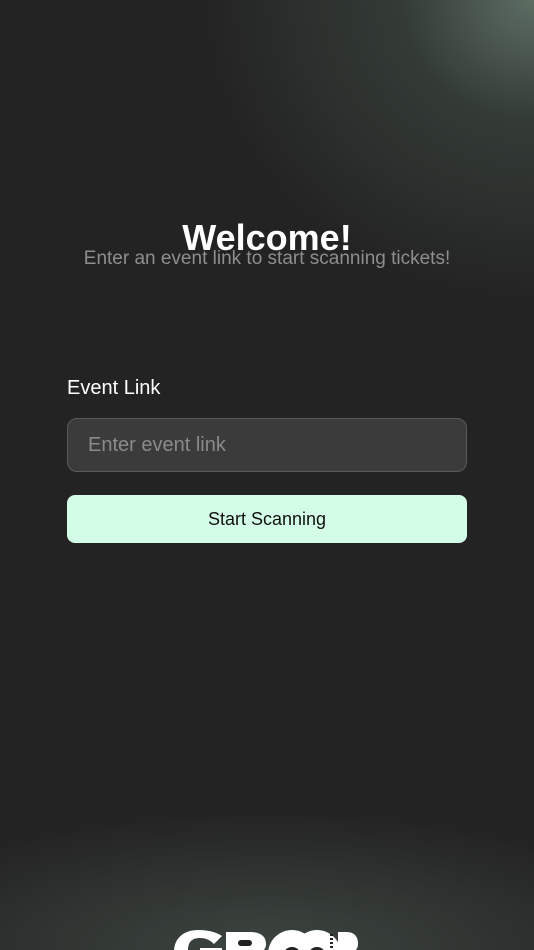  Describe the element at coordinates (267, 519) in the screenshot. I see `start-scanning-button: Start Scanning` at that location.